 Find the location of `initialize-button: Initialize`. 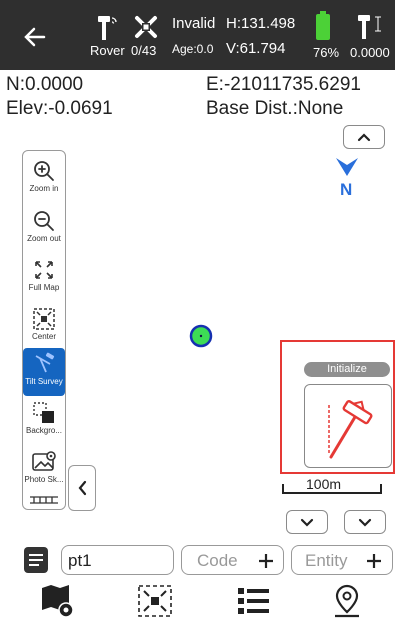

initialize-button: Initialize is located at coordinates (347, 369).